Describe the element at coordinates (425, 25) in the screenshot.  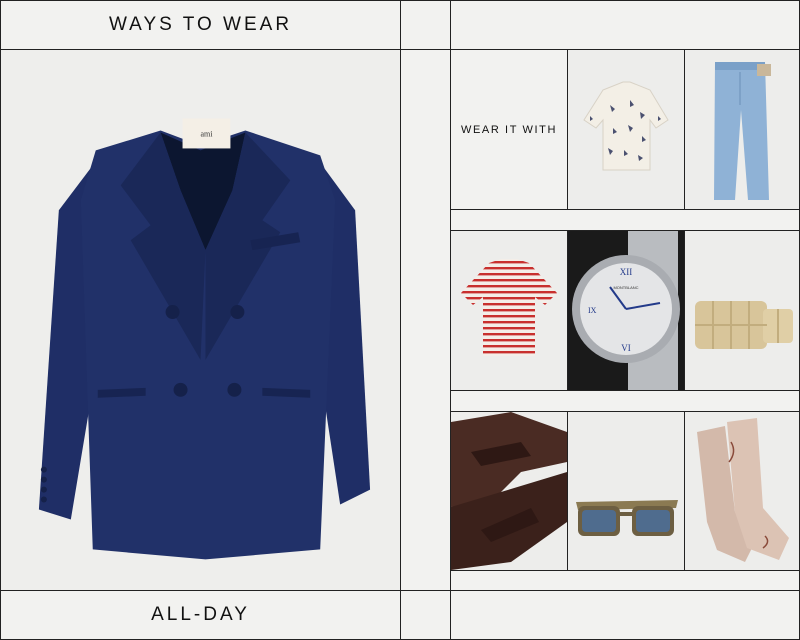
I see `header-spacer-narrow` at that location.